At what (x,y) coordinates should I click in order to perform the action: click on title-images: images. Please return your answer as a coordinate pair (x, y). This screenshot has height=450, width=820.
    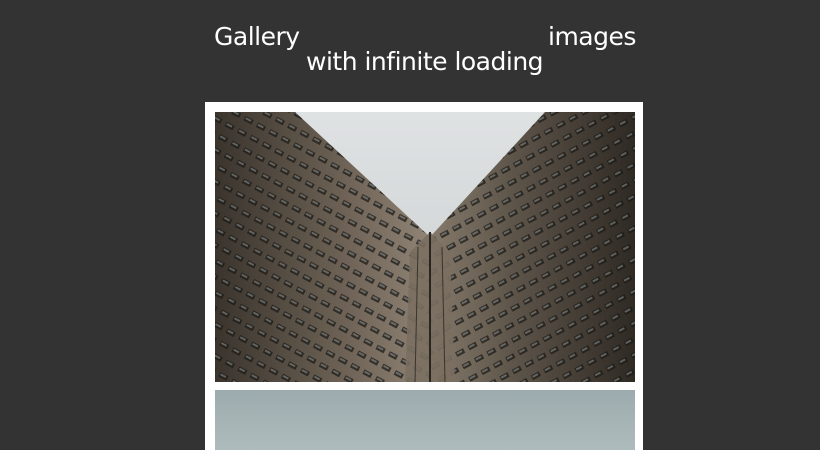
    Looking at the image, I should click on (592, 36).